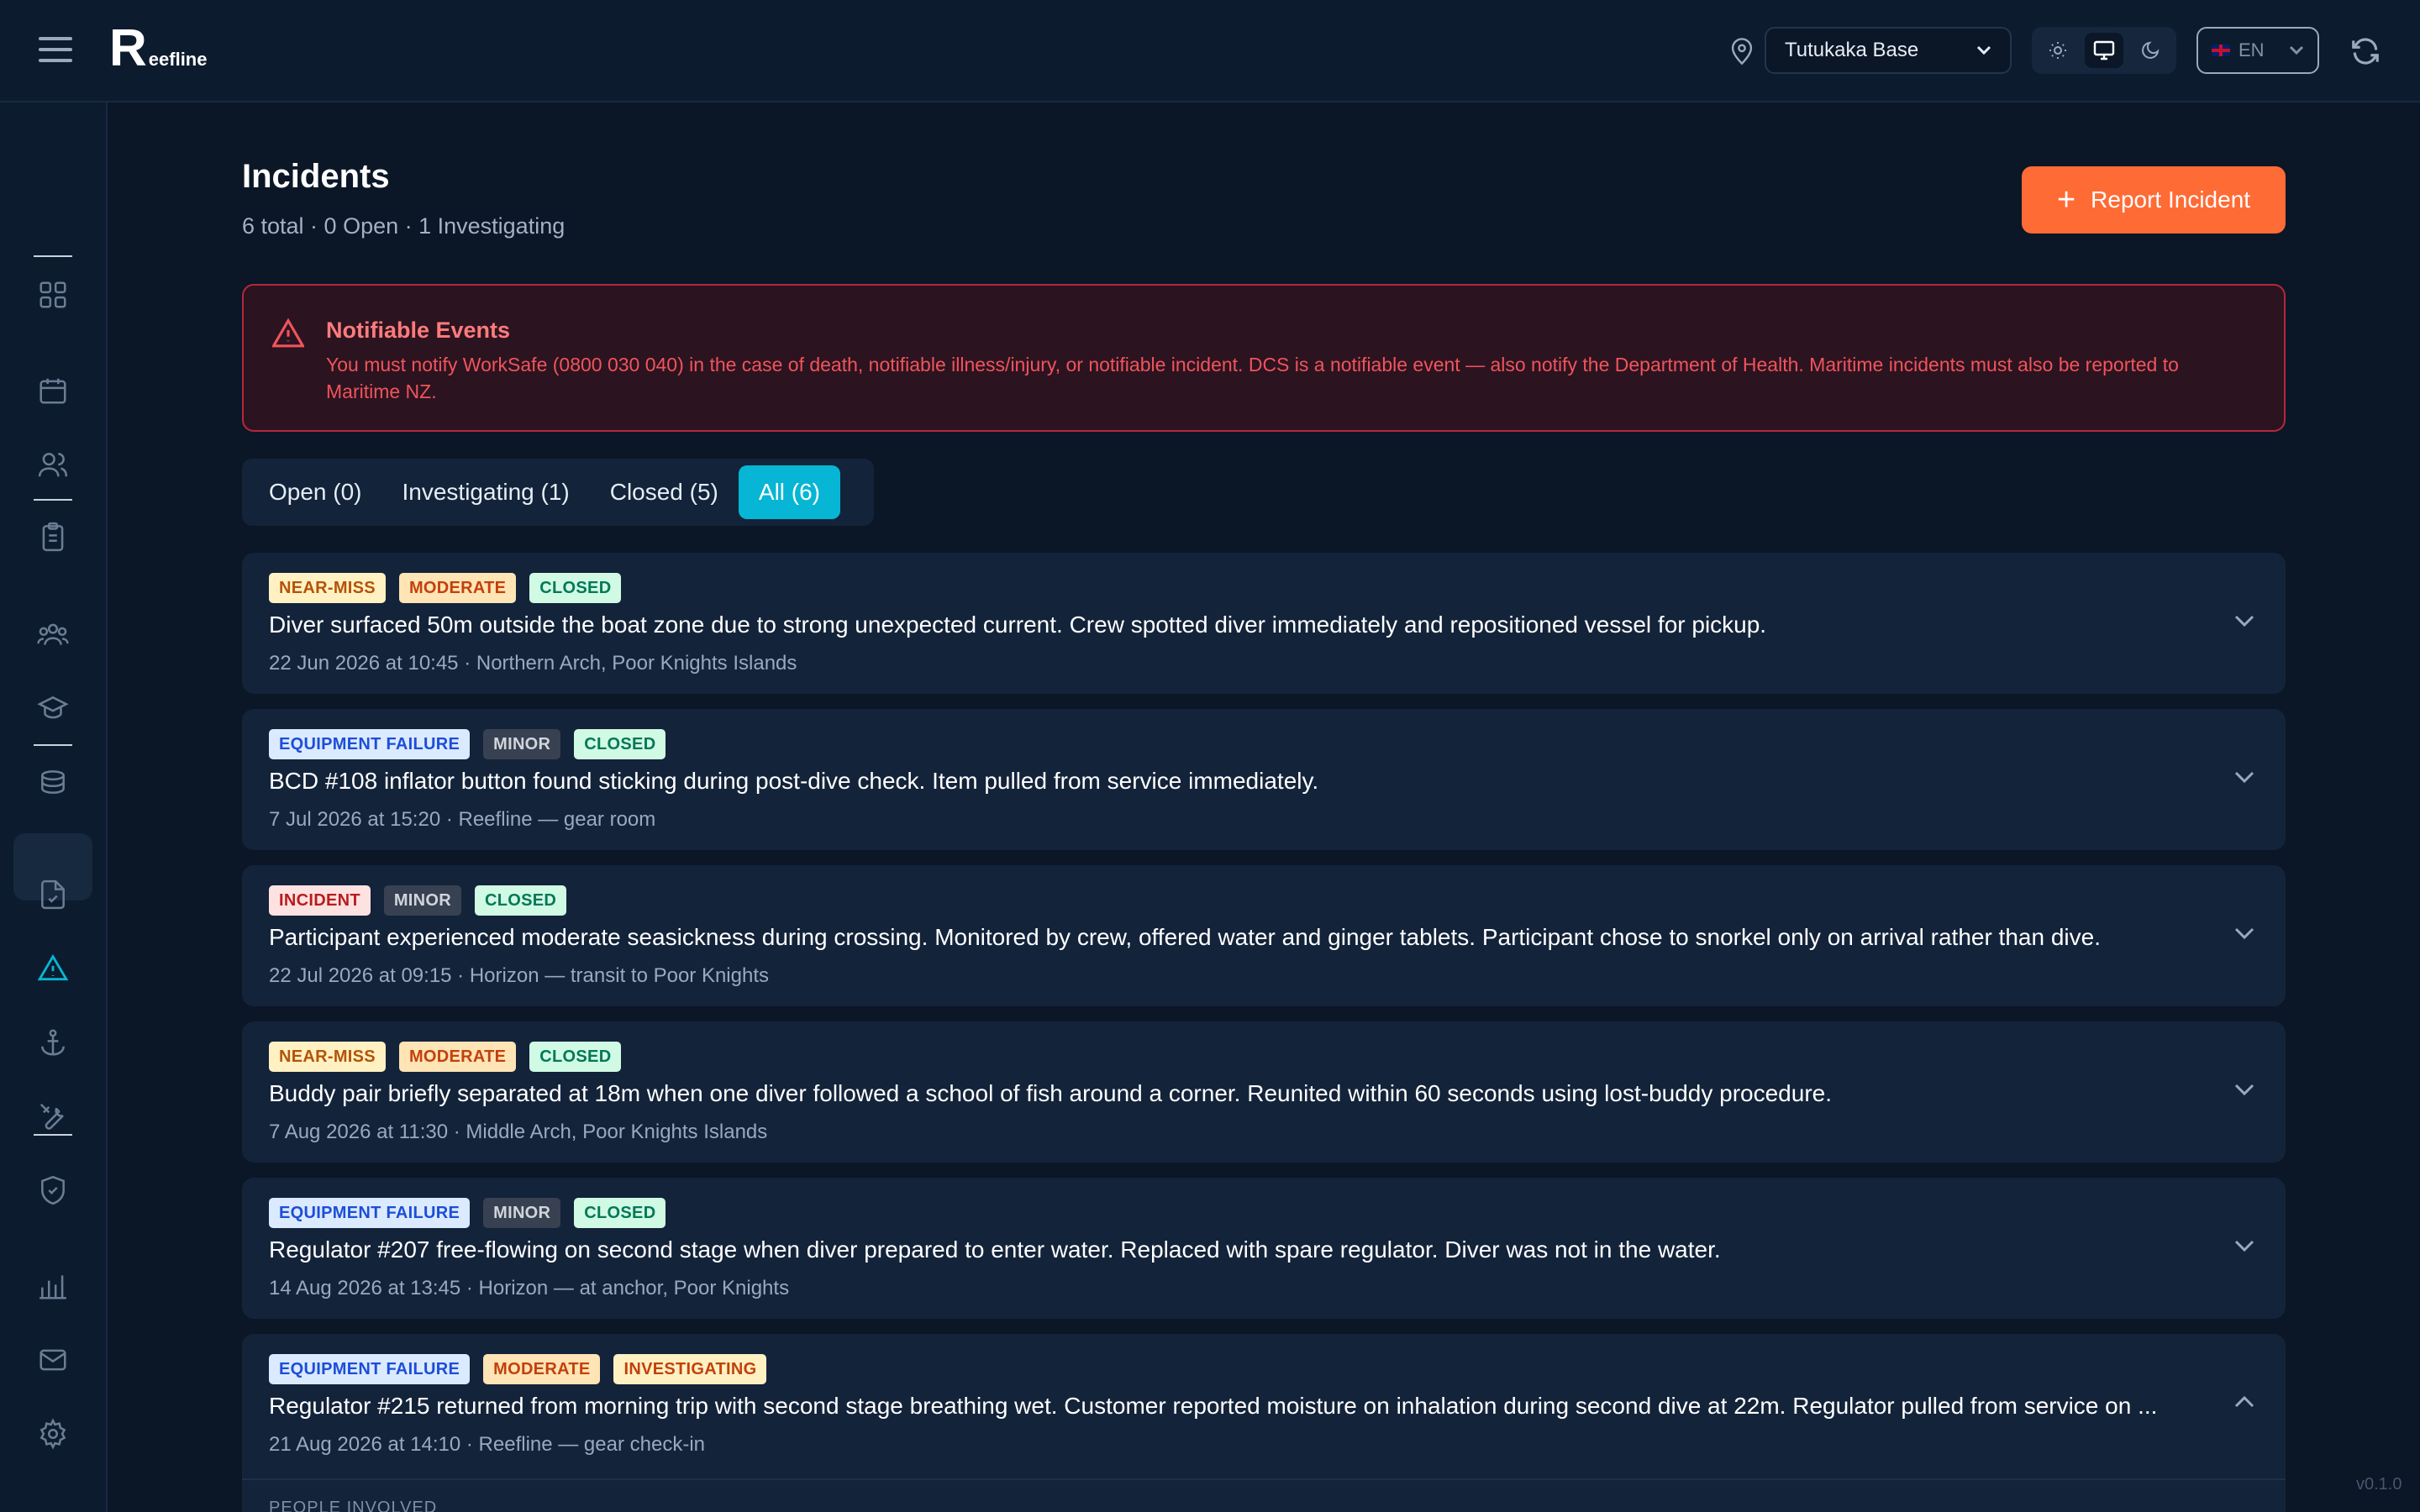 The width and height of the screenshot is (2420, 1512). I want to click on clipboard-icon, so click(53, 537).